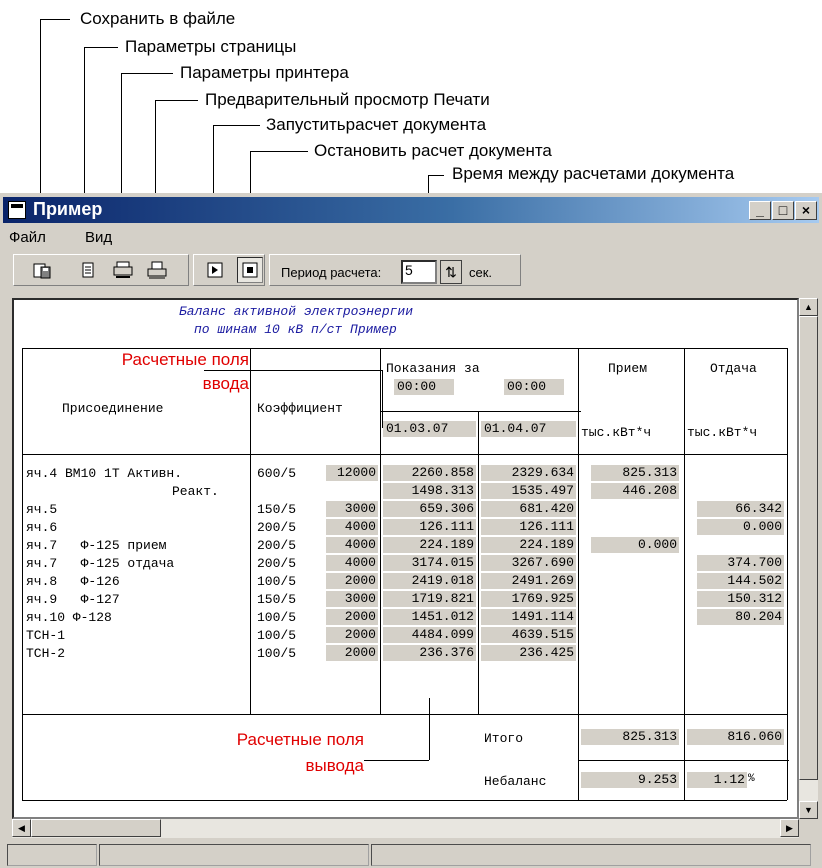 This screenshot has height=868, width=822. I want to click on row-reading-end: 681.420, so click(528, 509).